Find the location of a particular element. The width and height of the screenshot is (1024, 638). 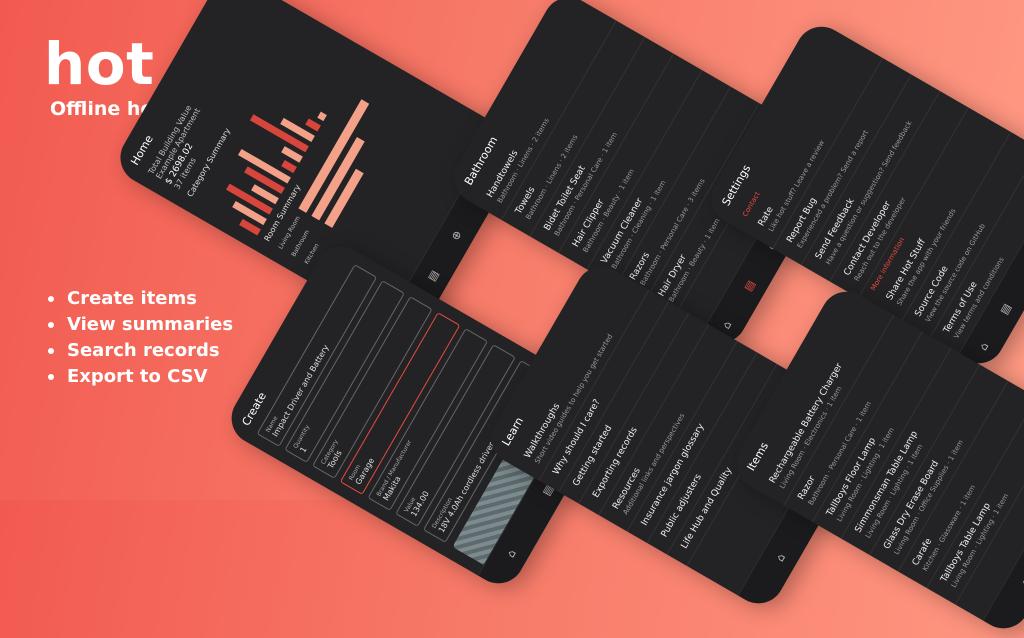

feature-item: Export to CSV is located at coordinates (140, 377).